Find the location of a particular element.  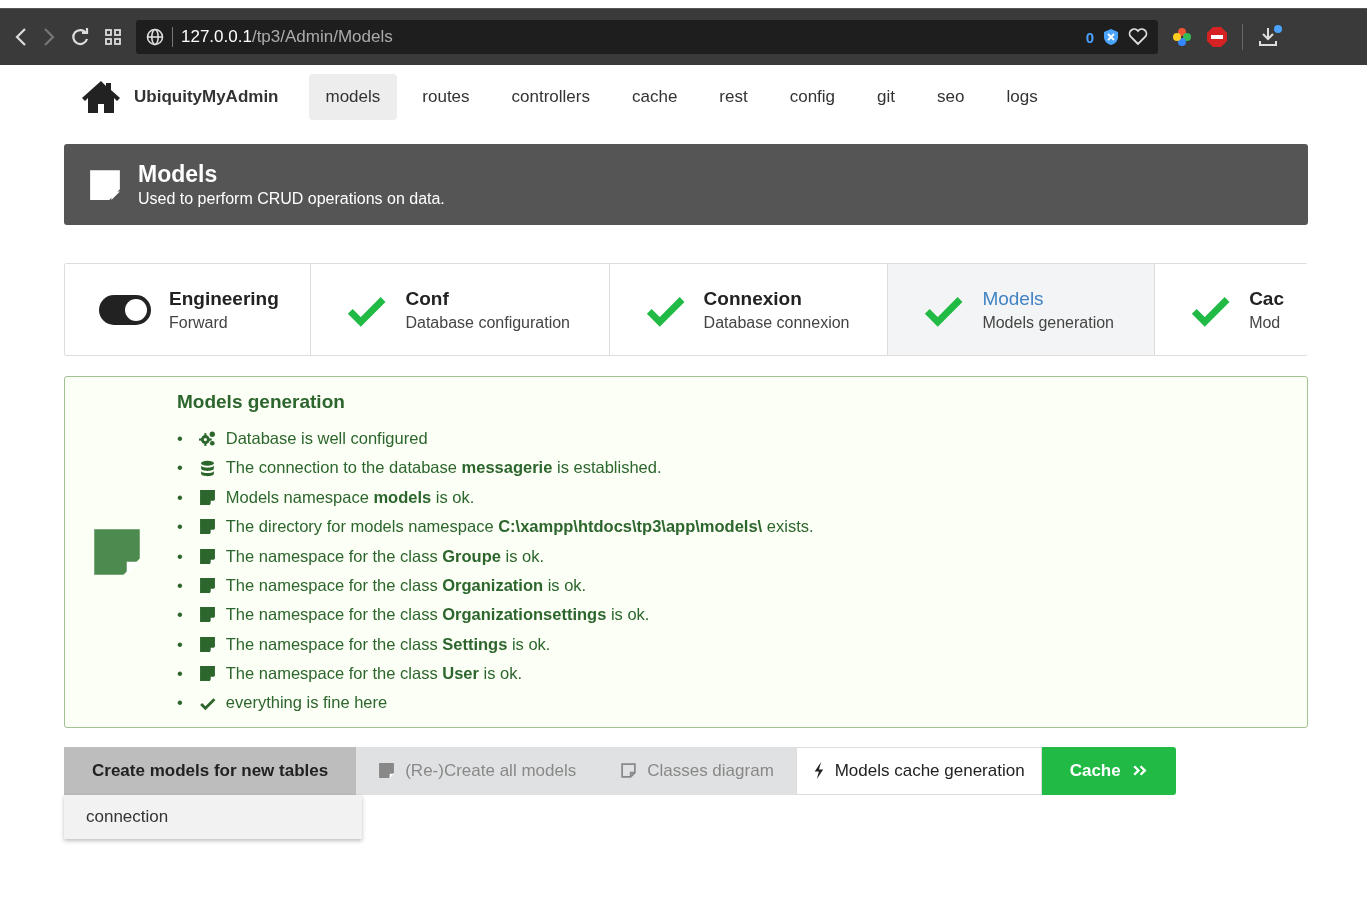

step: Models Models generation is located at coordinates (1022, 309).